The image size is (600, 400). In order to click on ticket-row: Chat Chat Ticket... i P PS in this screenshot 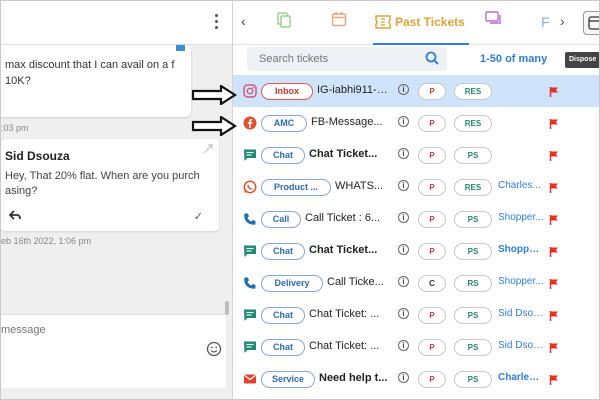, I will do `click(416, 155)`.